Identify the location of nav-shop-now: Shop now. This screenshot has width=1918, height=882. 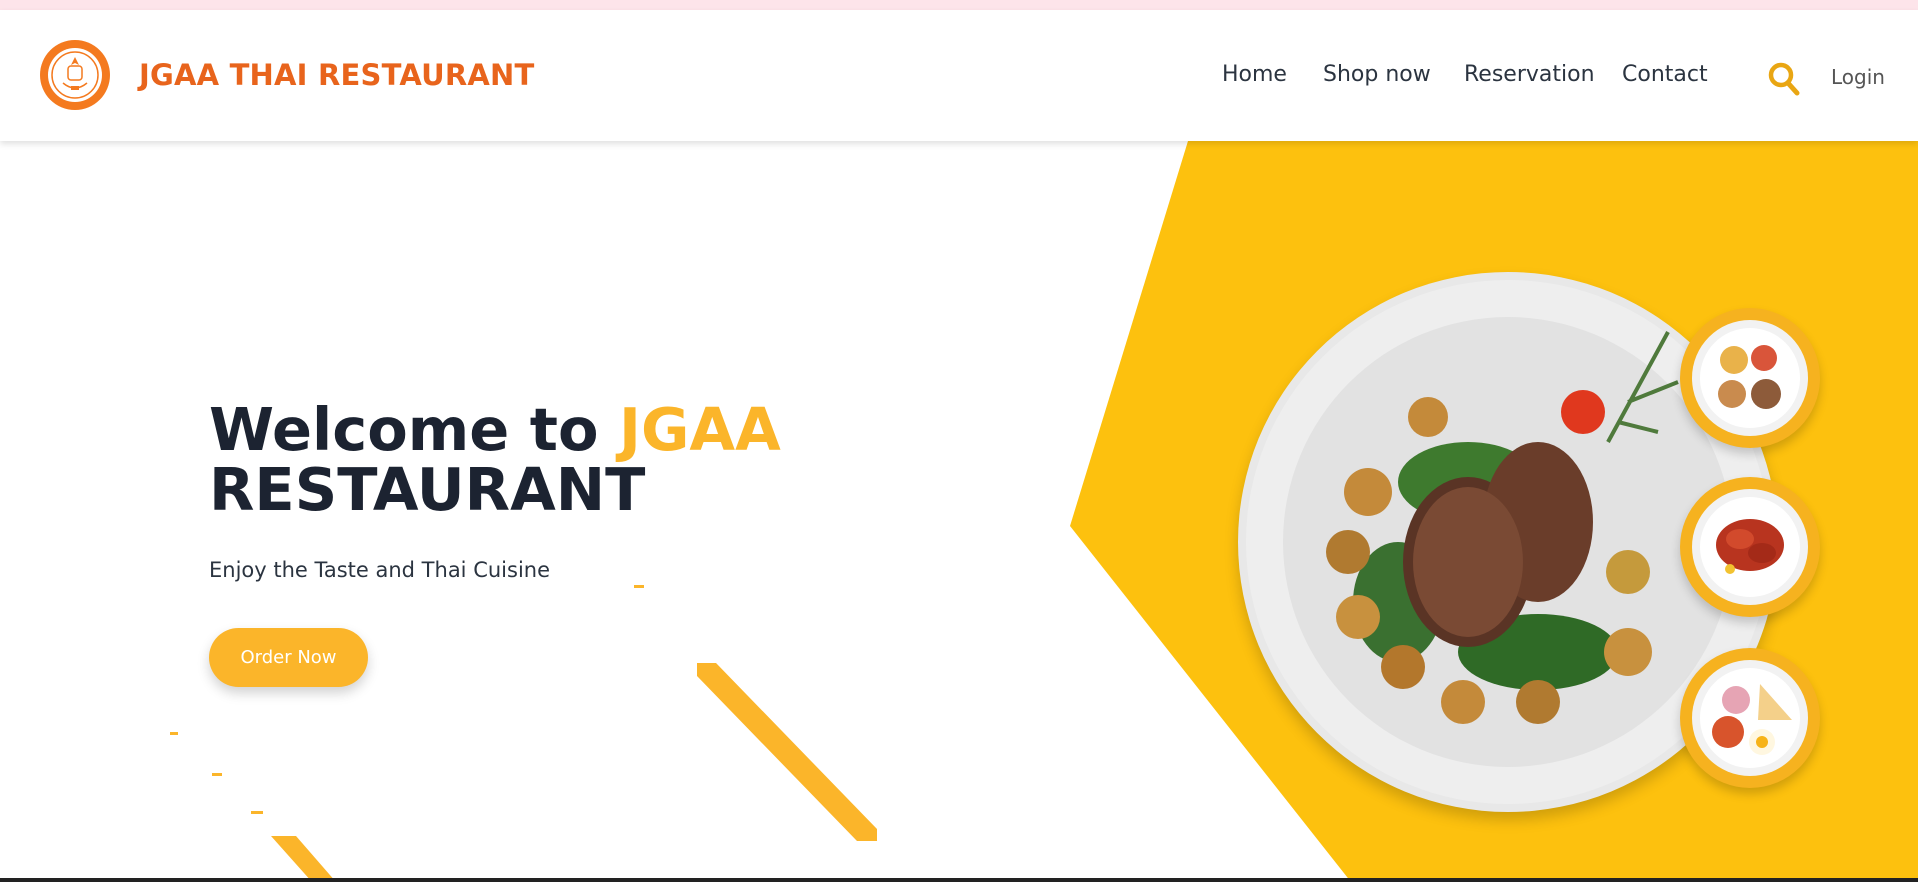
(1377, 74).